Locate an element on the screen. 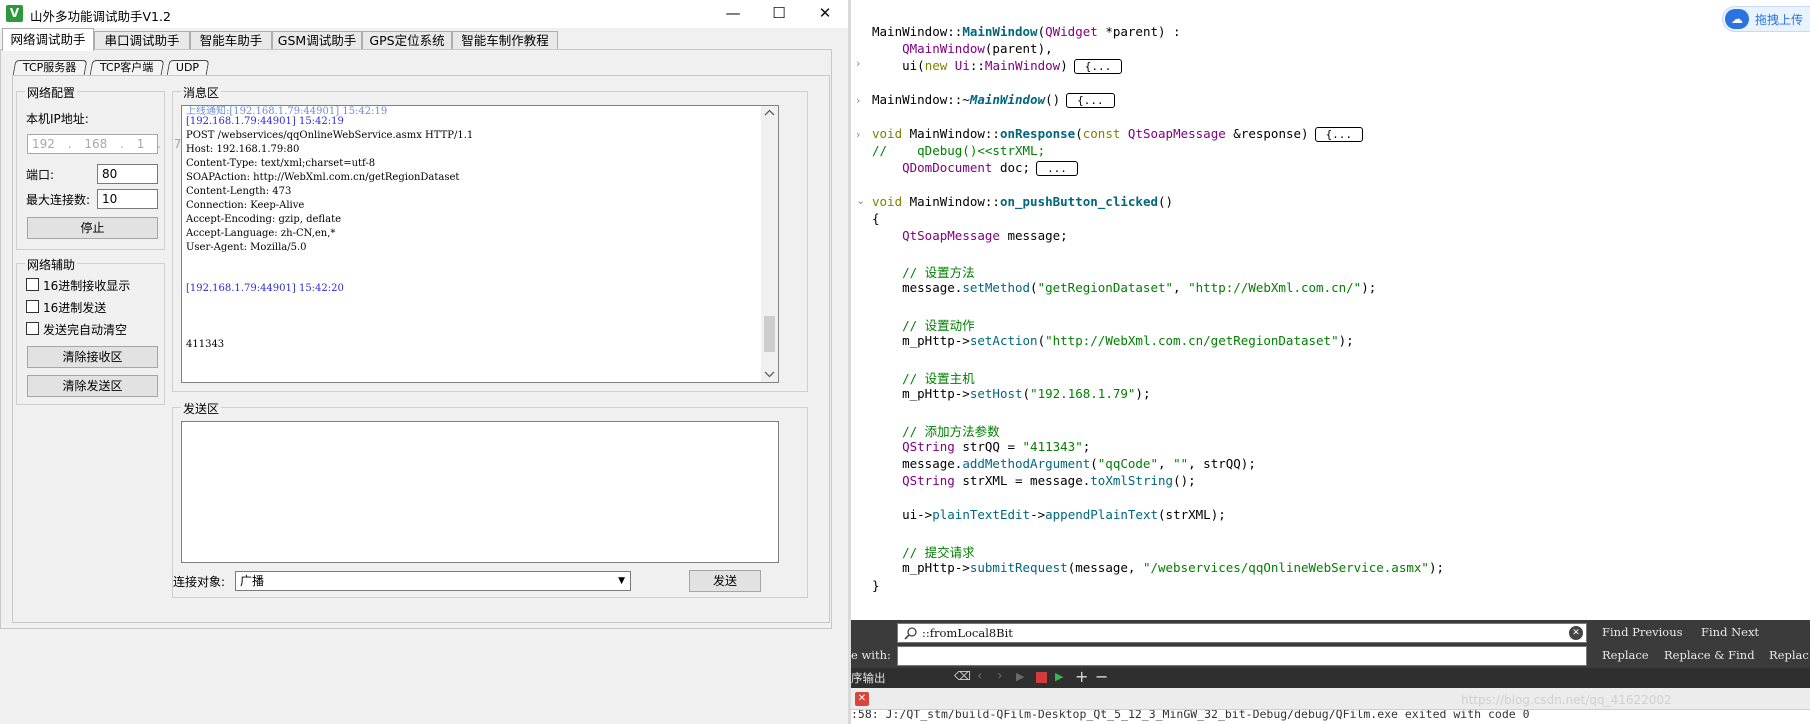 The height and width of the screenshot is (724, 1810). message-line: Connection: Keep-Alive is located at coordinates (245, 205).